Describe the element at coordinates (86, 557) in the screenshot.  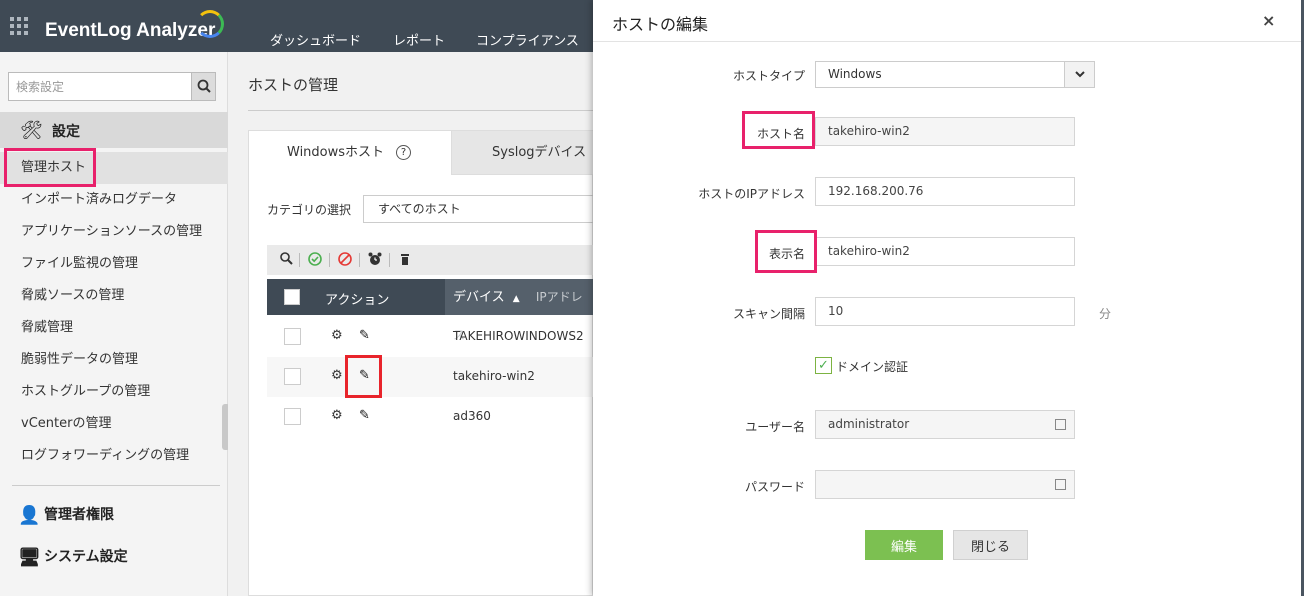
I see `system-settings-label: システム設定` at that location.